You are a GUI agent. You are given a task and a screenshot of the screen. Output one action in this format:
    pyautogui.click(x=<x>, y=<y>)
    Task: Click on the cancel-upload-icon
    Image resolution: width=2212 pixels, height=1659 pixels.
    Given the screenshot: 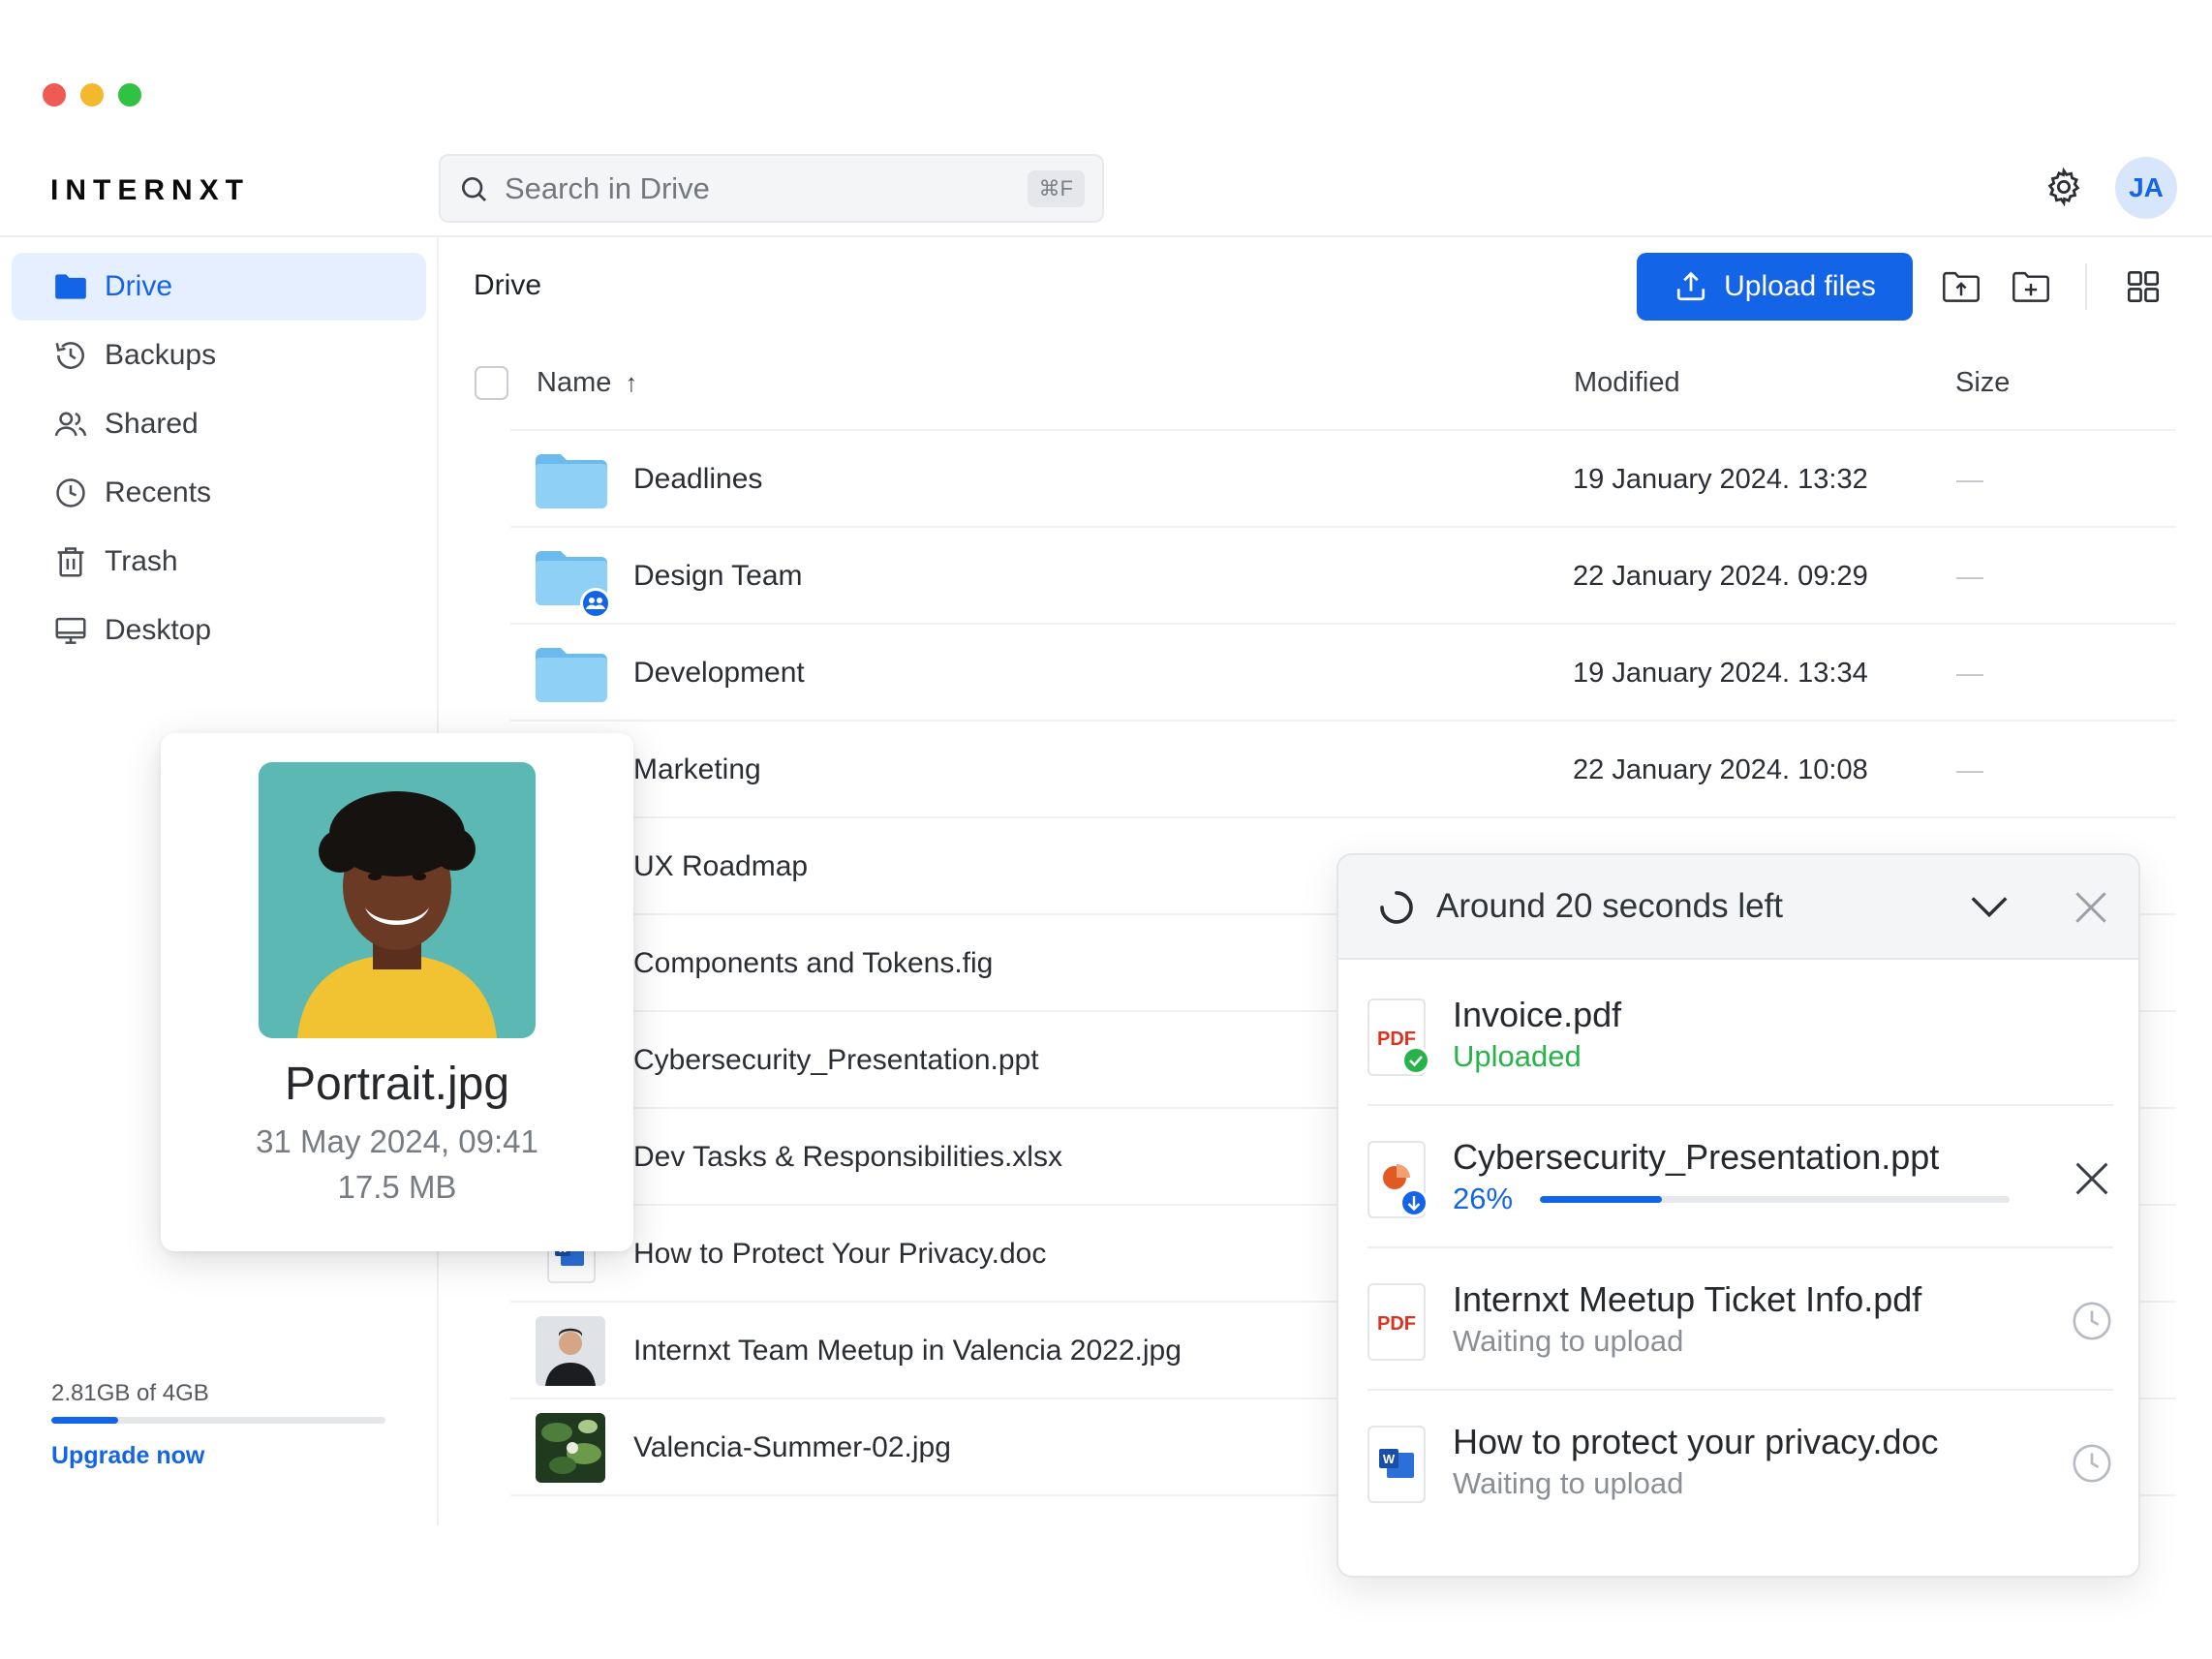 What is the action you would take?
    pyautogui.click(x=2092, y=1178)
    